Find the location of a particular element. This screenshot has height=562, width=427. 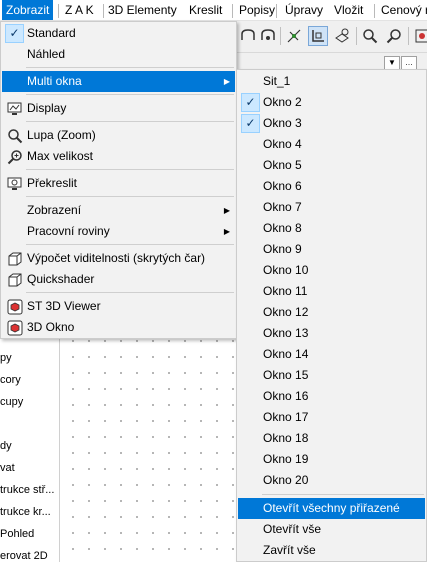

menu-item-label: Zobrazení is located at coordinates (54, 210).